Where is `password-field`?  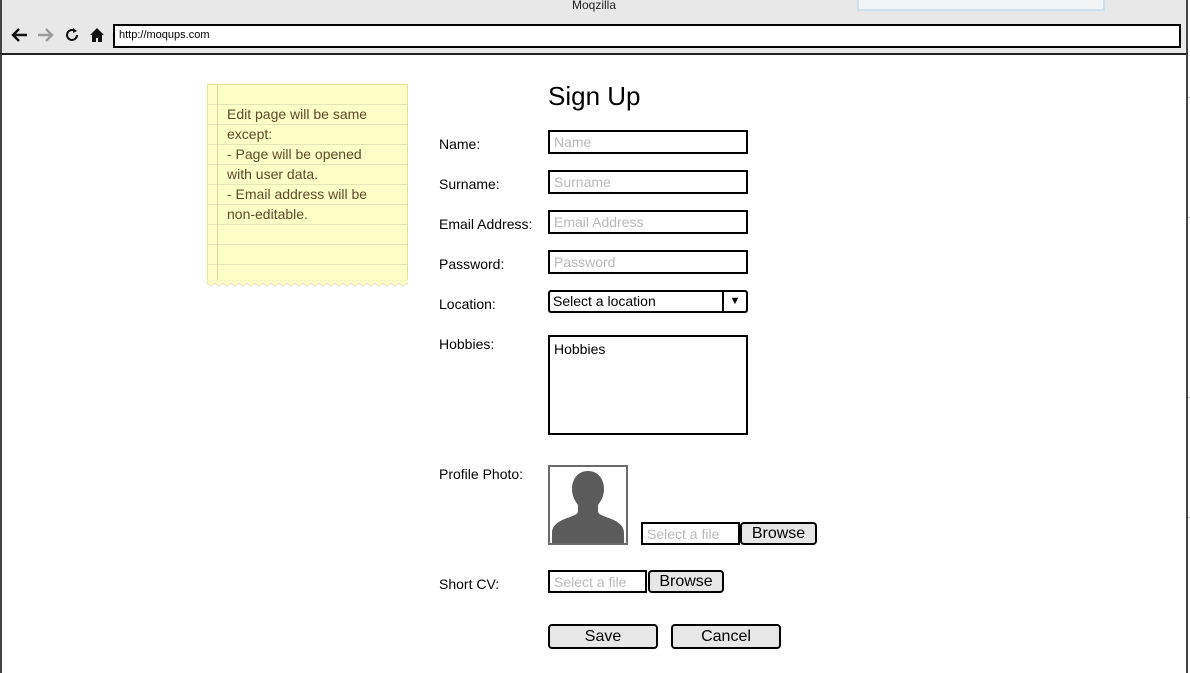 password-field is located at coordinates (648, 262).